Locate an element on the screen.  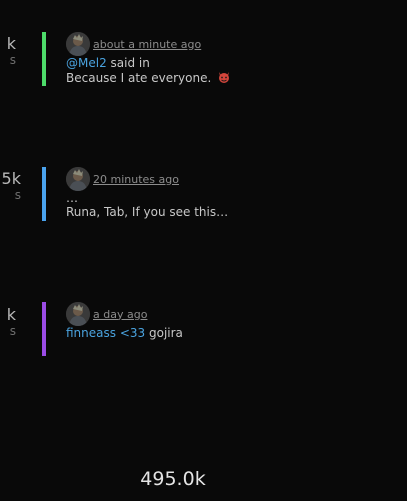
activity-text: Because I ate everyone. is located at coordinates (204, 78).